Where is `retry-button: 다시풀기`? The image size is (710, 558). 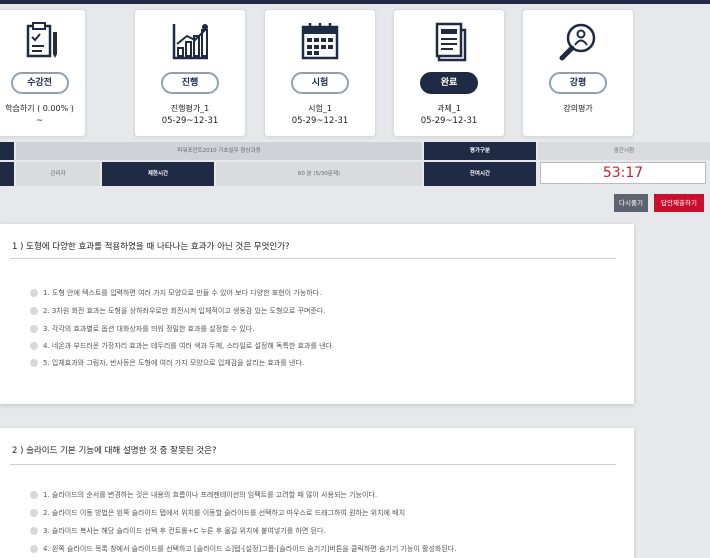 retry-button: 다시풀기 is located at coordinates (631, 203).